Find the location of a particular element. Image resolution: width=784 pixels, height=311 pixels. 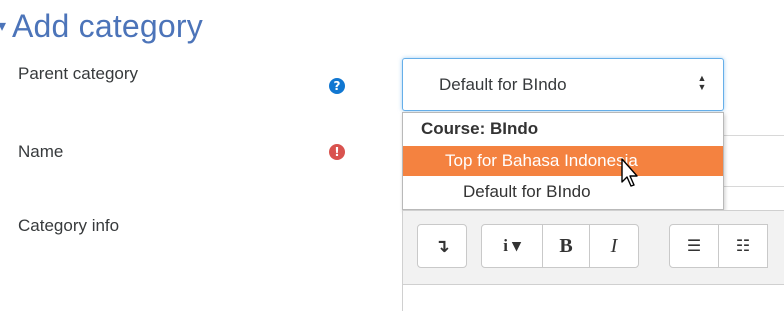

parent-category-label: Parent category is located at coordinates (78, 73).